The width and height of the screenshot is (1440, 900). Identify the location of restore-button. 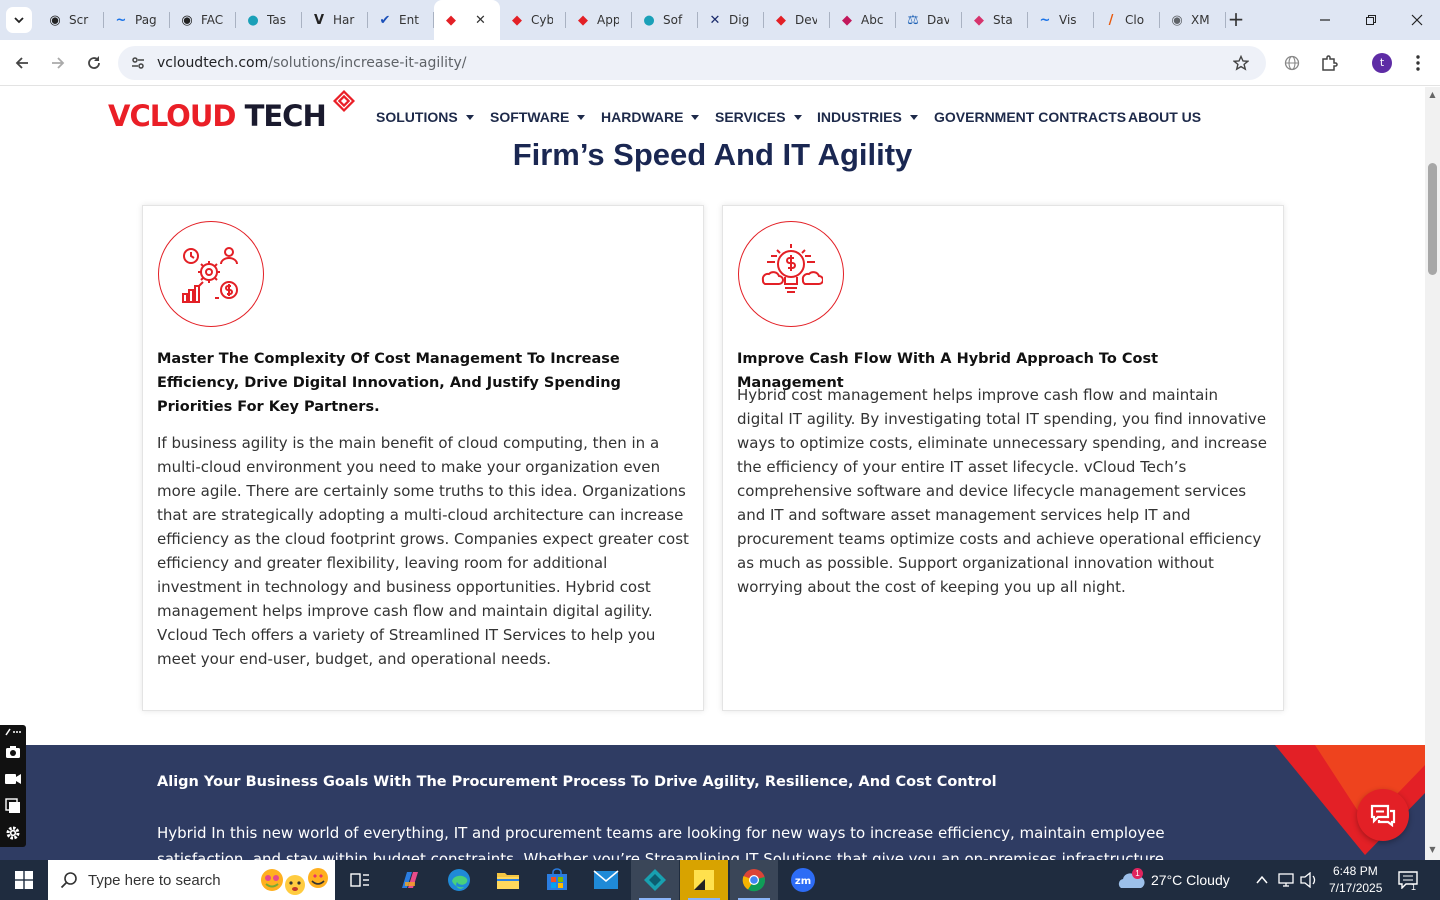
(1371, 20).